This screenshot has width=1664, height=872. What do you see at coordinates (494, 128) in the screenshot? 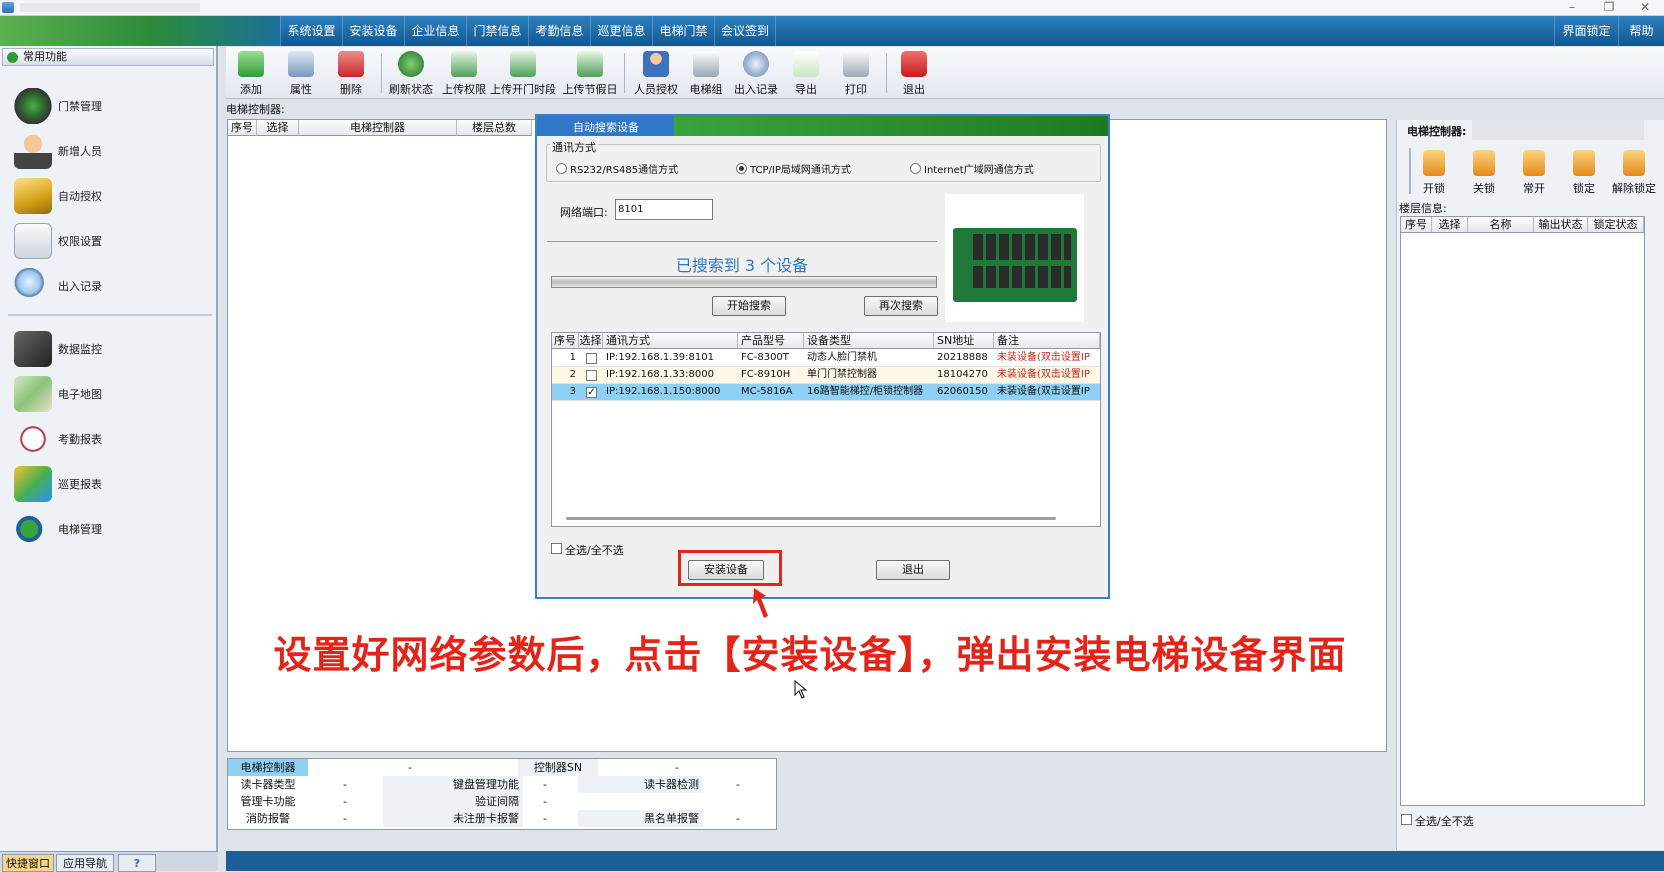
I see `col-header: 楼层总数` at bounding box center [494, 128].